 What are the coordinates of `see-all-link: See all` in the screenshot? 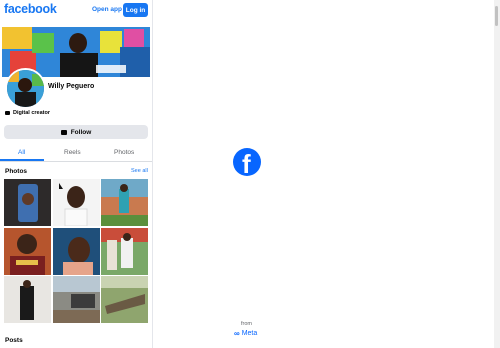 It's located at (139, 171).